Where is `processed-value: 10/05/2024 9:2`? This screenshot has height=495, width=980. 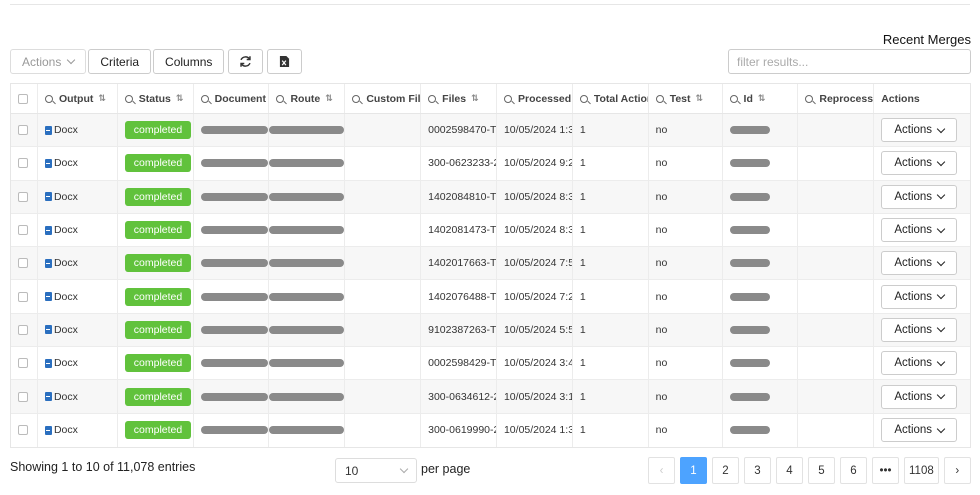
processed-value: 10/05/2024 9:2 is located at coordinates (538, 163).